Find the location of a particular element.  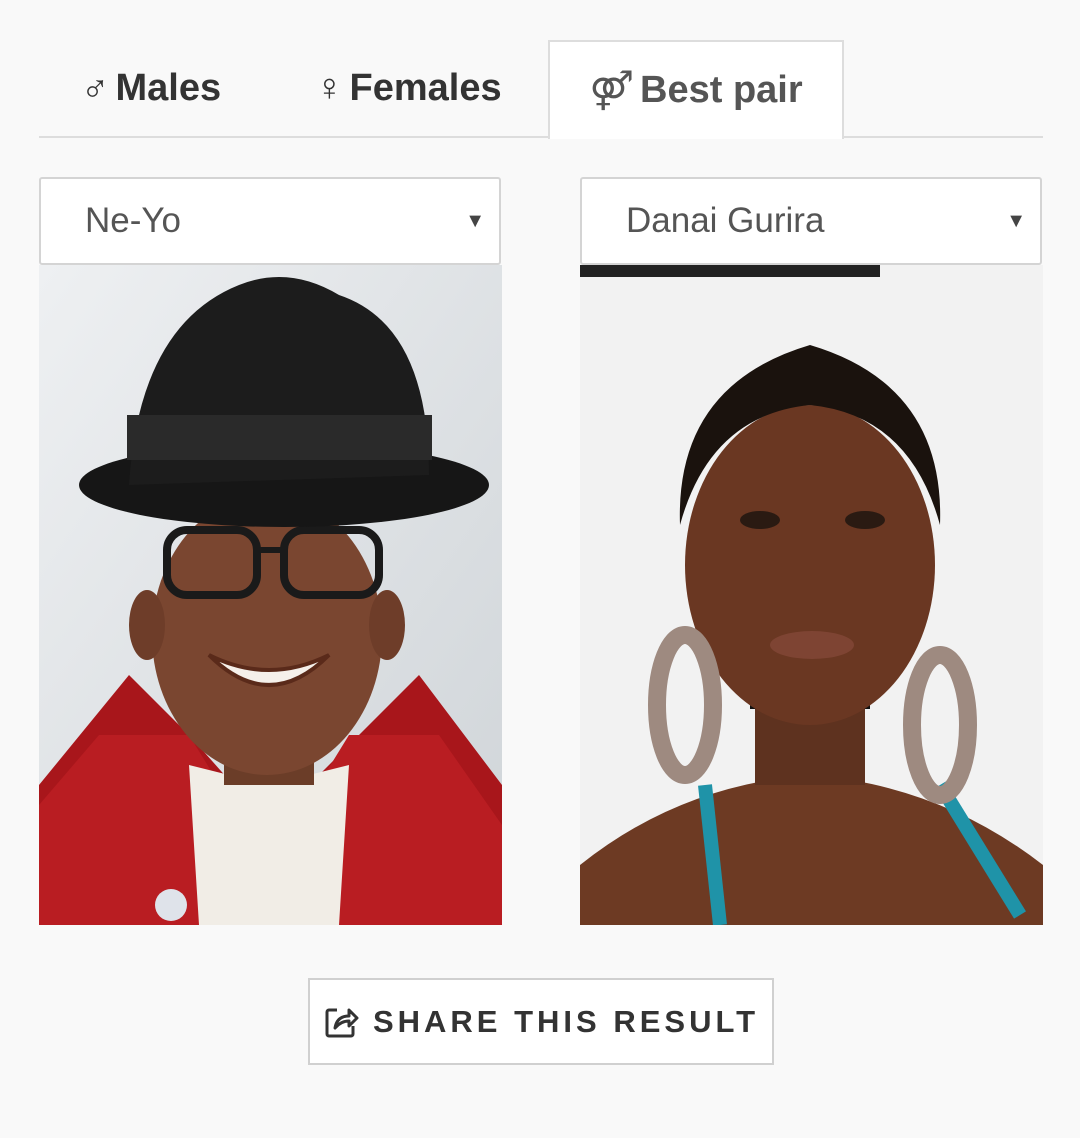

tab-best-pair: ⚤ Best pair is located at coordinates (696, 89).